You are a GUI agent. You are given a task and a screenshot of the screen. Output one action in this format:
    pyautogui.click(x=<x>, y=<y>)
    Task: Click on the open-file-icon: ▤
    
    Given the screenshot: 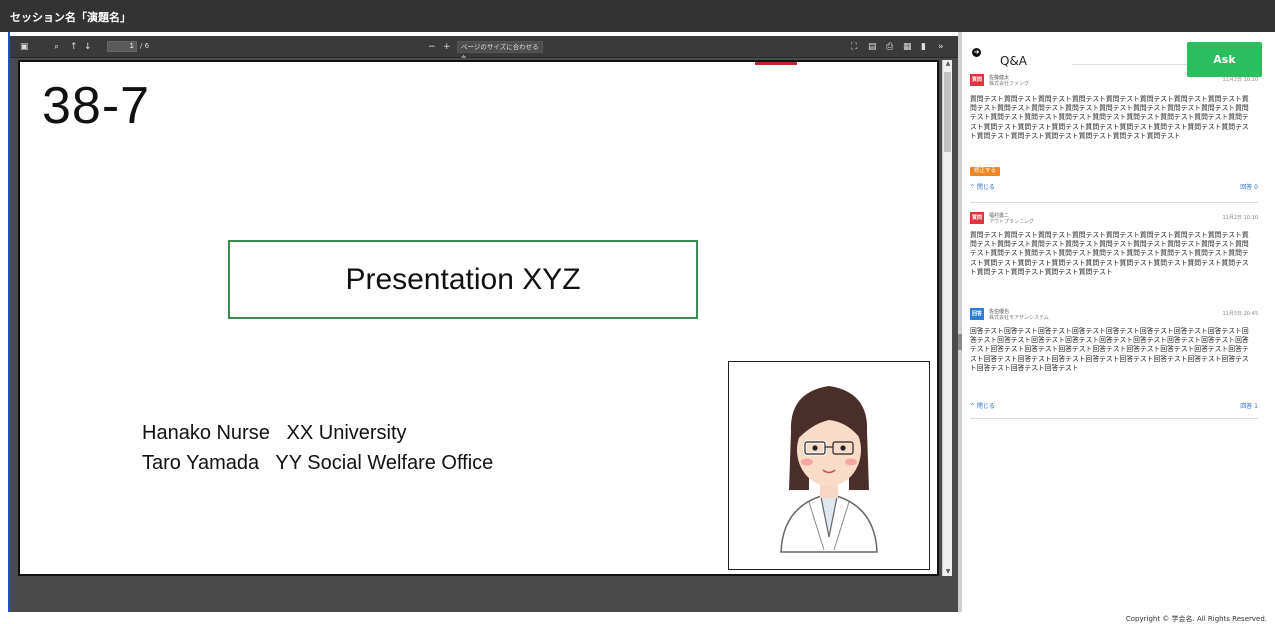 What is the action you would take?
    pyautogui.click(x=872, y=47)
    